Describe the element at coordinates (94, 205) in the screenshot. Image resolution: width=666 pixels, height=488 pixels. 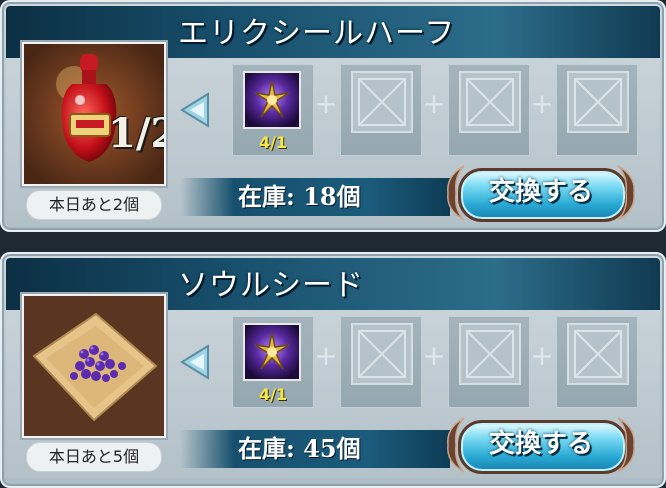
I see `daily-limit-badge: 本日あと2個` at that location.